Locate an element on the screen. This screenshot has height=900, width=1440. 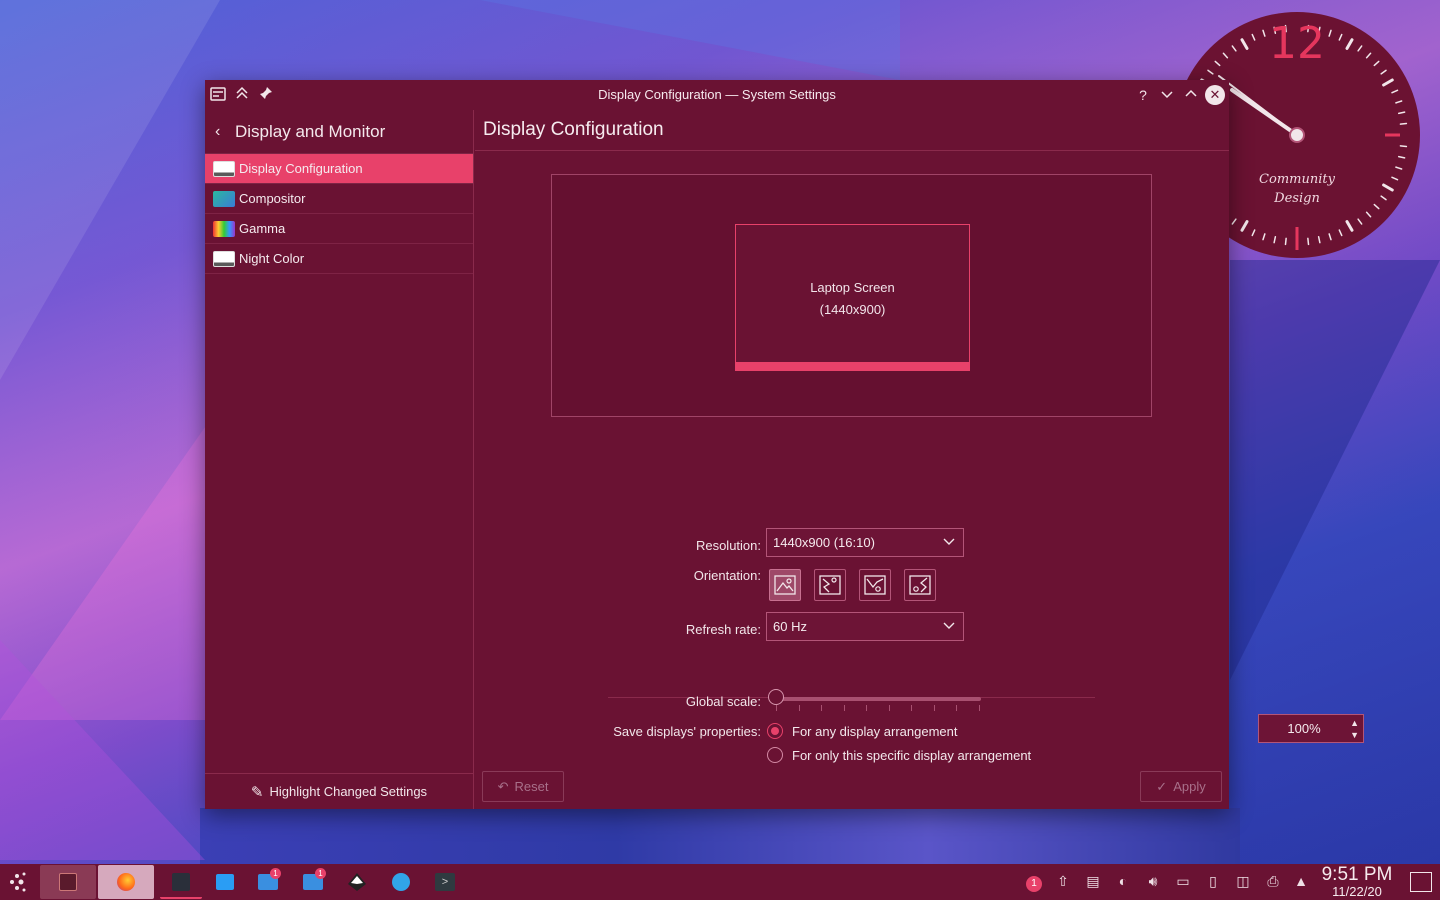
orientation-label: Orientation: is located at coordinates (727, 575).